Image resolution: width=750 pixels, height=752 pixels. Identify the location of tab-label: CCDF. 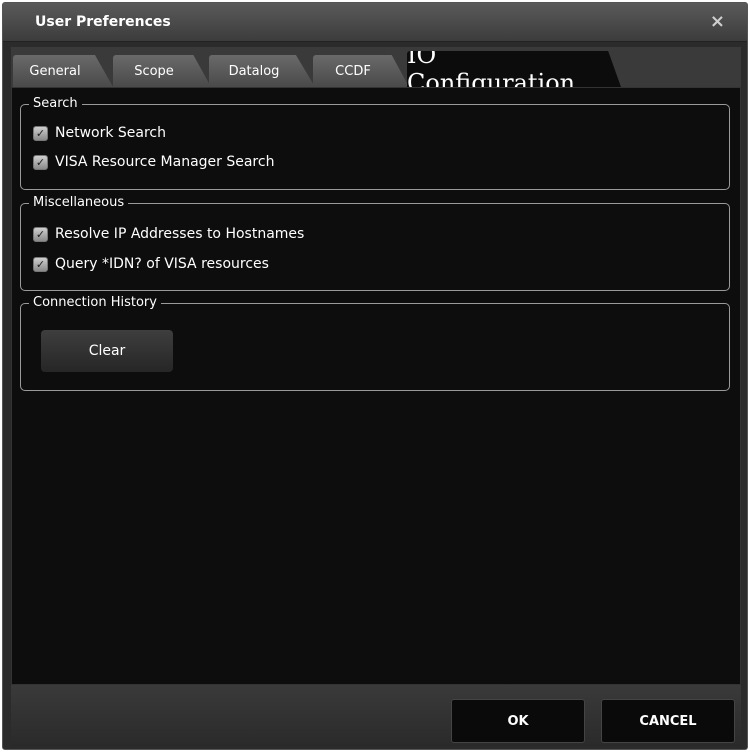
(353, 71).